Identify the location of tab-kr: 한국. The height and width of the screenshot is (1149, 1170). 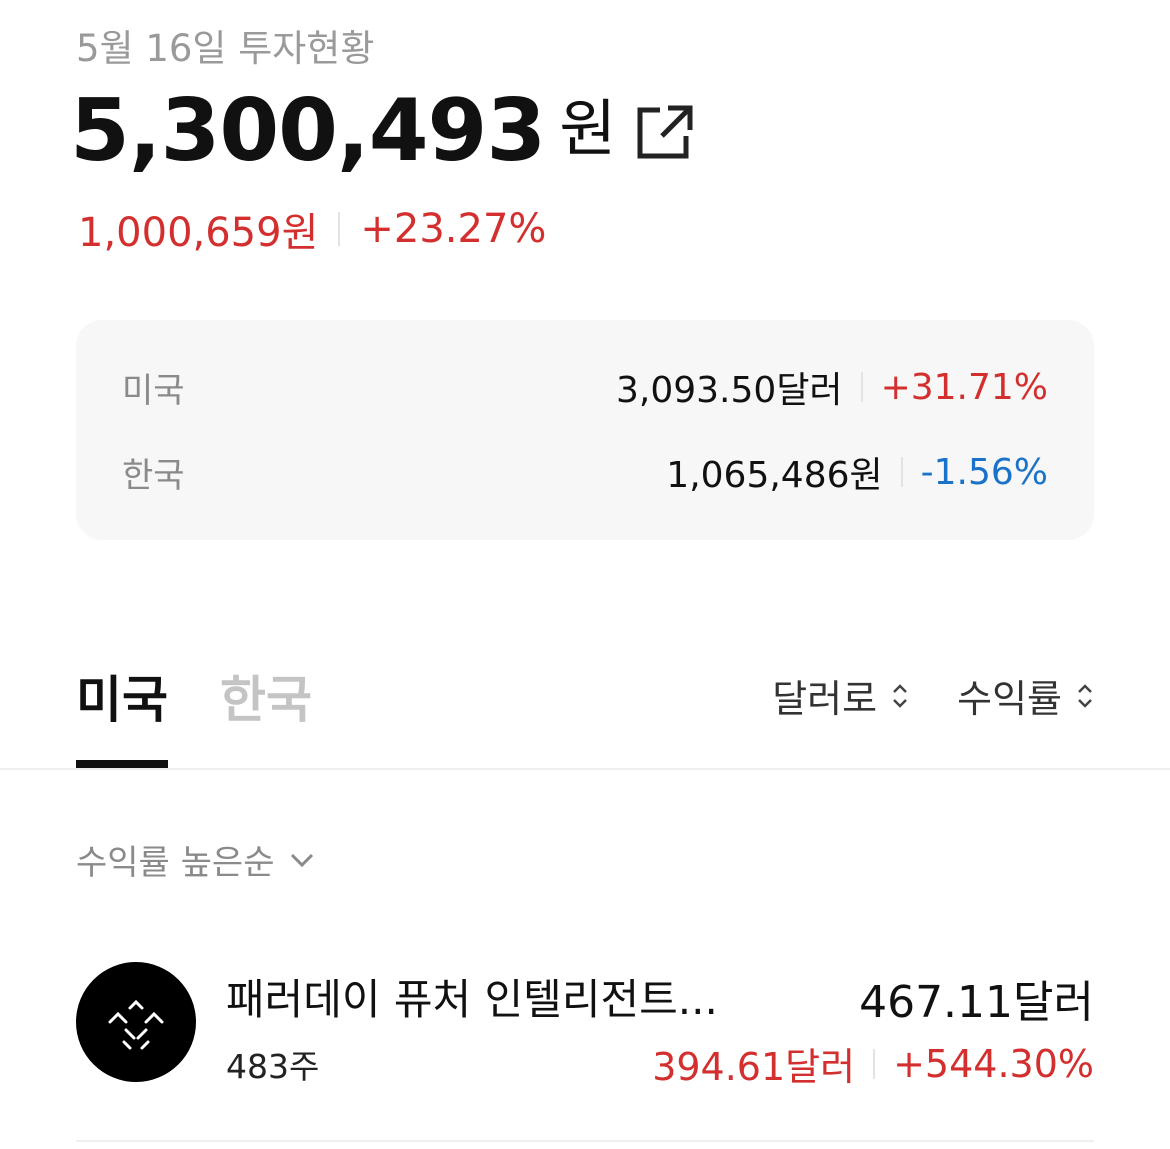
(266, 715).